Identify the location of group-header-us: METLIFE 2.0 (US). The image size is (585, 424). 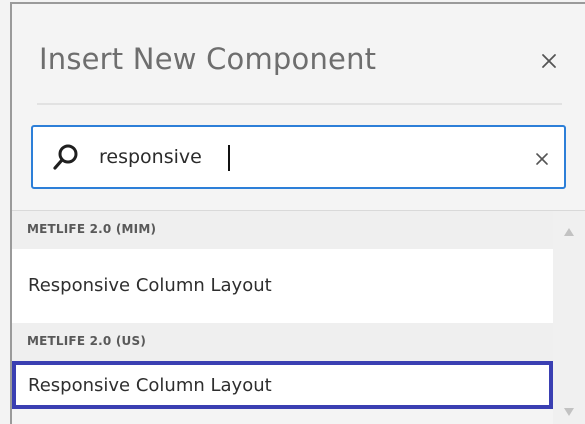
(282, 342).